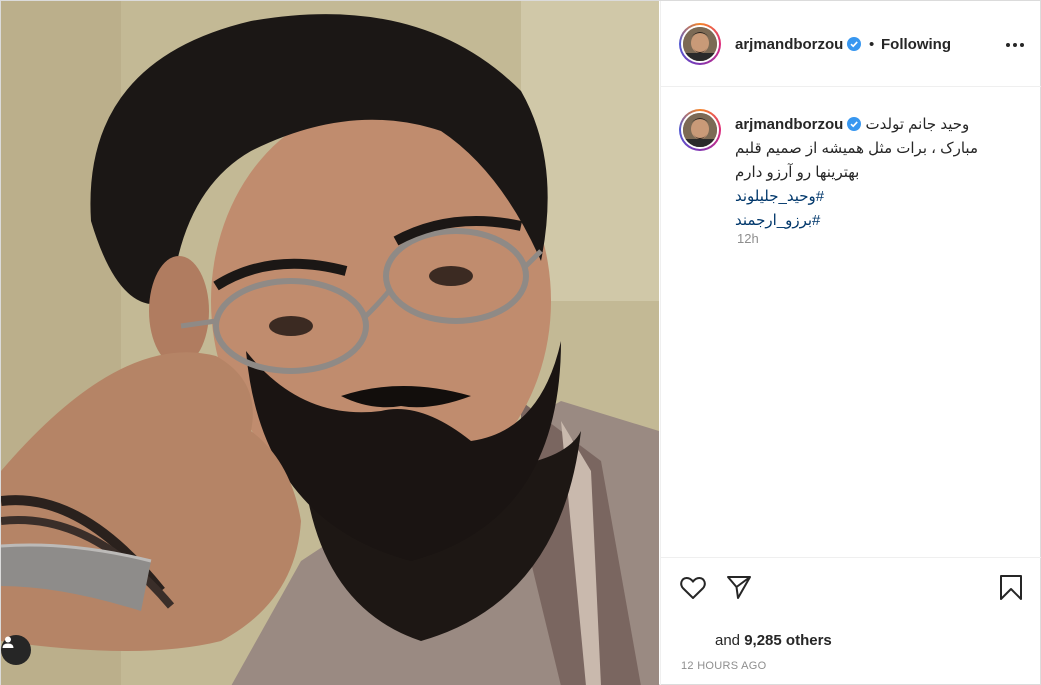 This screenshot has width=1041, height=685. I want to click on paper-plane-icon, so click(739, 587).